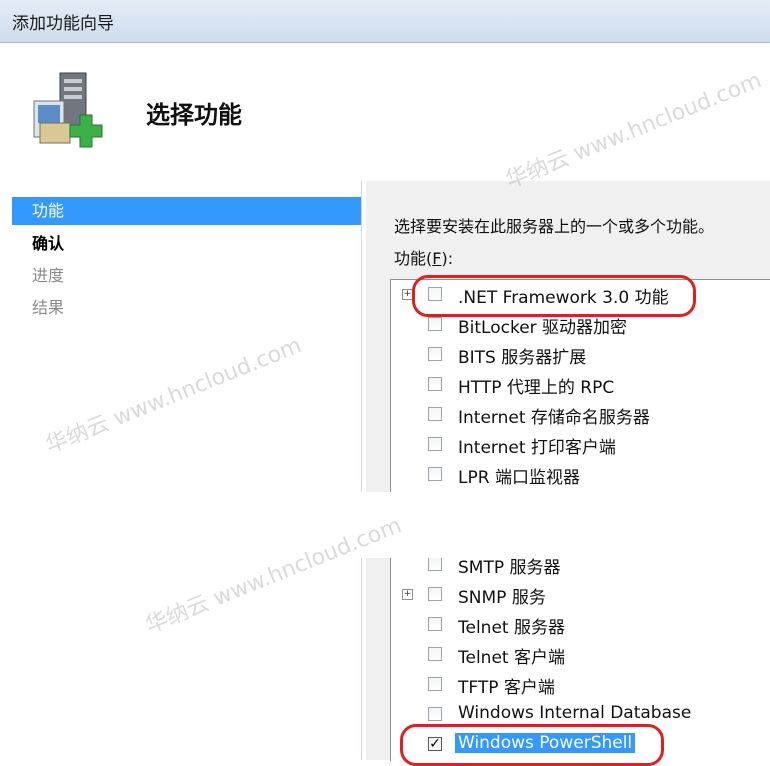 This screenshot has height=766, width=770. I want to click on step-results: 结果, so click(48, 307).